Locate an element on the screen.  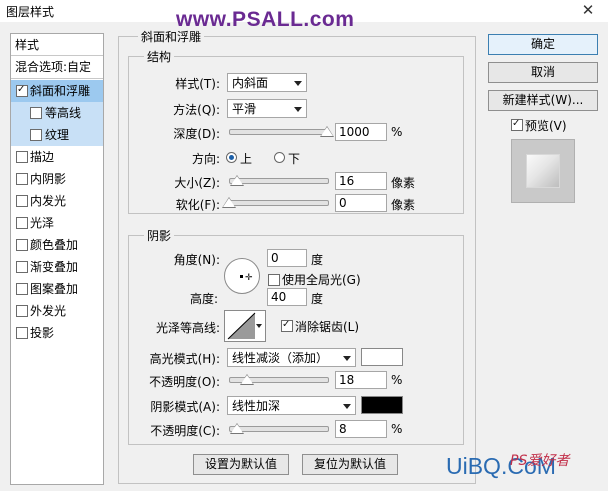
structure-title: 结构 is located at coordinates (159, 56).